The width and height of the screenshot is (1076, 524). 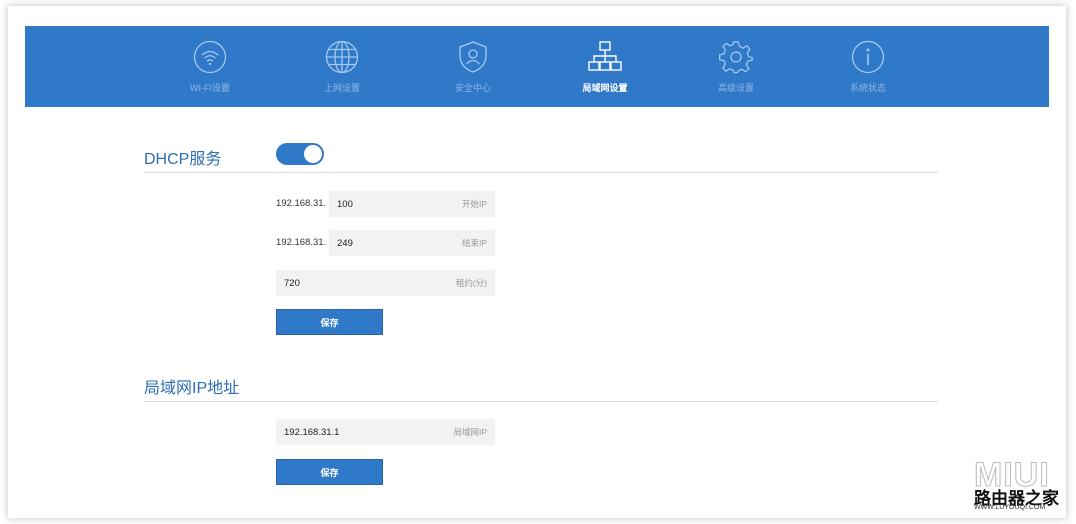 I want to click on lease-time-hint: 租约(分), so click(x=471, y=283).